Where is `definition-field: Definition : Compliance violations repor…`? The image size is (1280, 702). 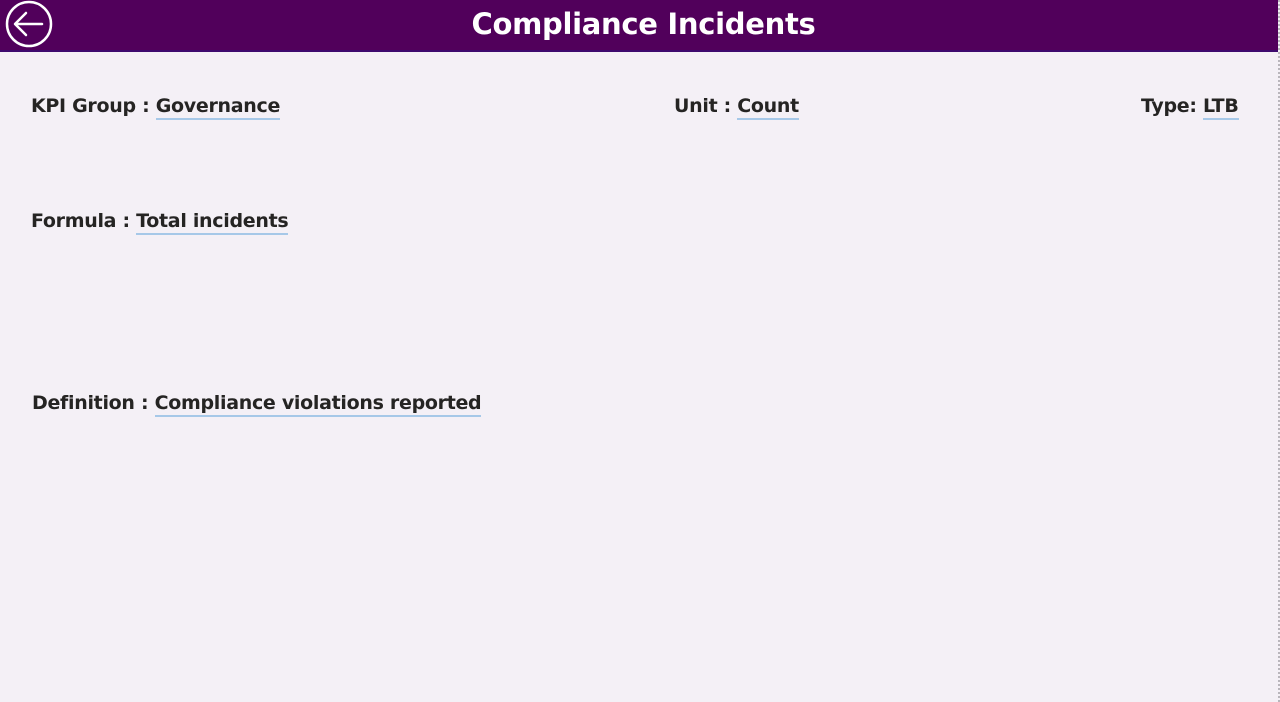 definition-field: Definition : Compliance violations repor… is located at coordinates (257, 404).